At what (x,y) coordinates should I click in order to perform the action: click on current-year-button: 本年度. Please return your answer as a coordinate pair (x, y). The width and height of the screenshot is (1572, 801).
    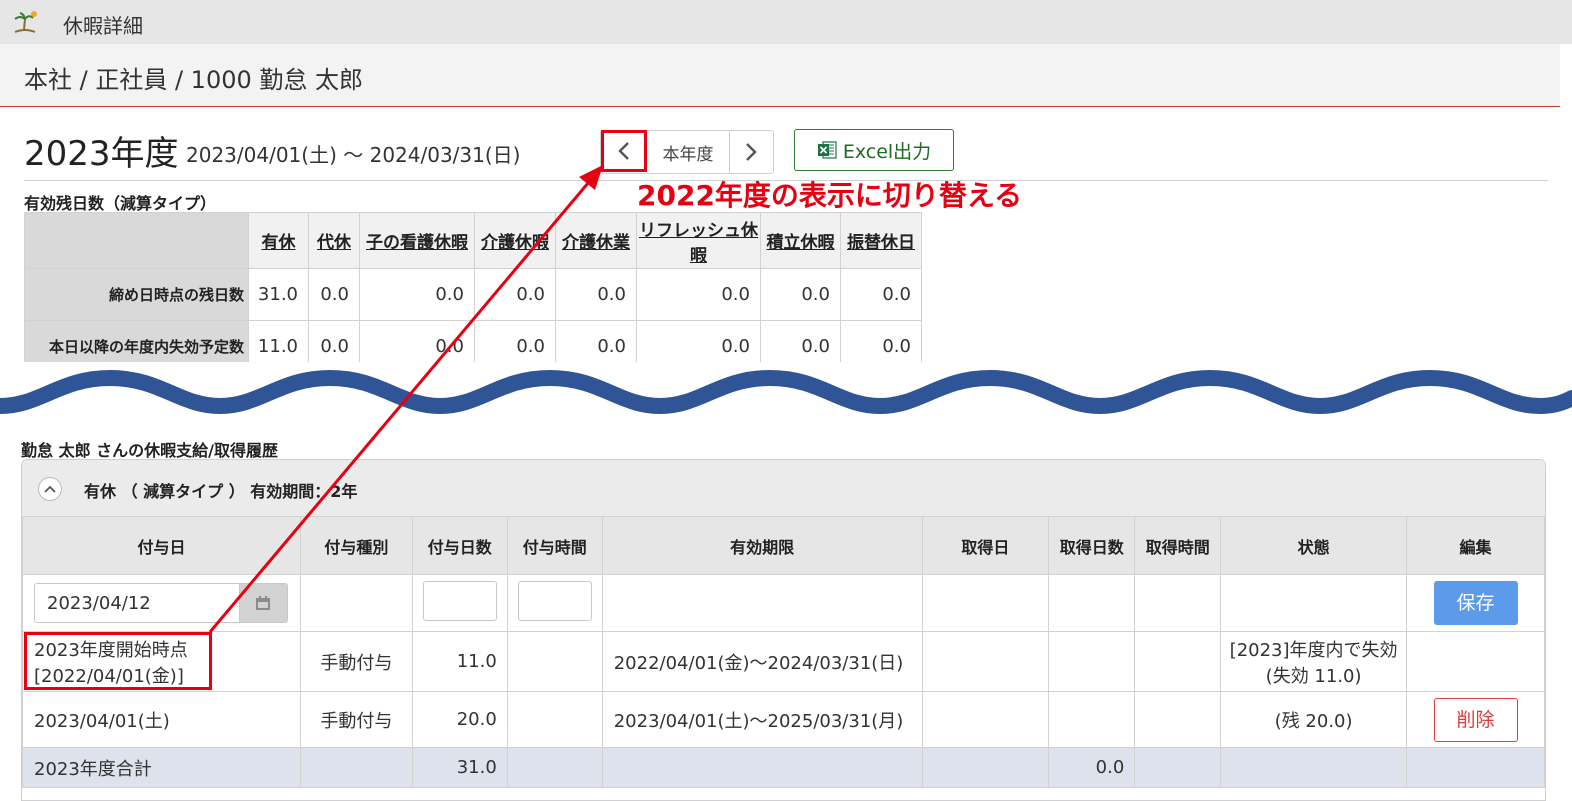
    Looking at the image, I should click on (688, 152).